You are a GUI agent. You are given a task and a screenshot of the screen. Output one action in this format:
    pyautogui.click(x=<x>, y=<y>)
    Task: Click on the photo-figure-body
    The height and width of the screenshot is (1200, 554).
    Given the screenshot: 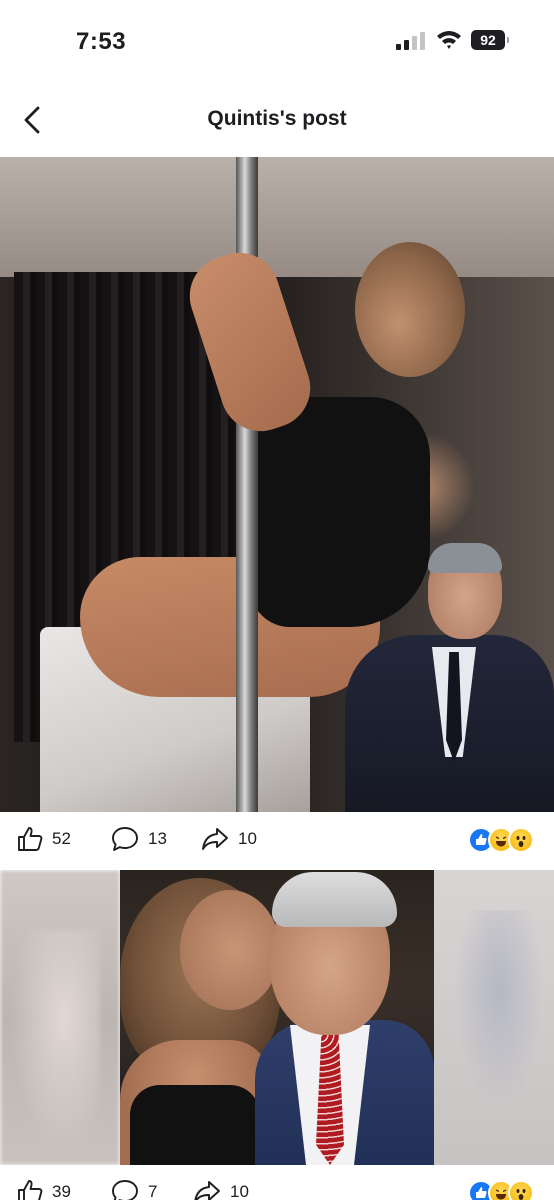 What is the action you would take?
    pyautogui.click(x=340, y=512)
    